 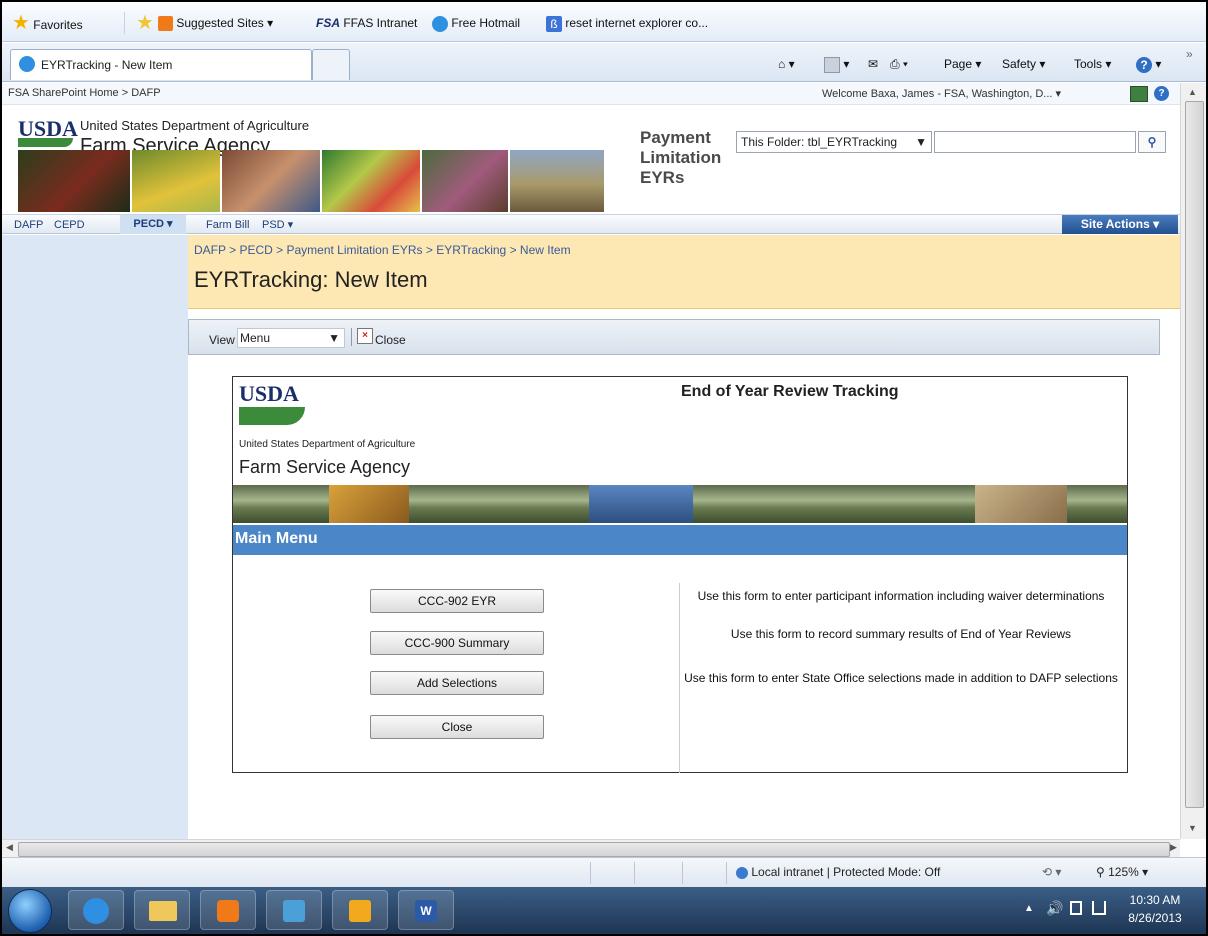 What do you see at coordinates (227, 225) in the screenshot?
I see `nav-farm-bill: Farm Bill` at bounding box center [227, 225].